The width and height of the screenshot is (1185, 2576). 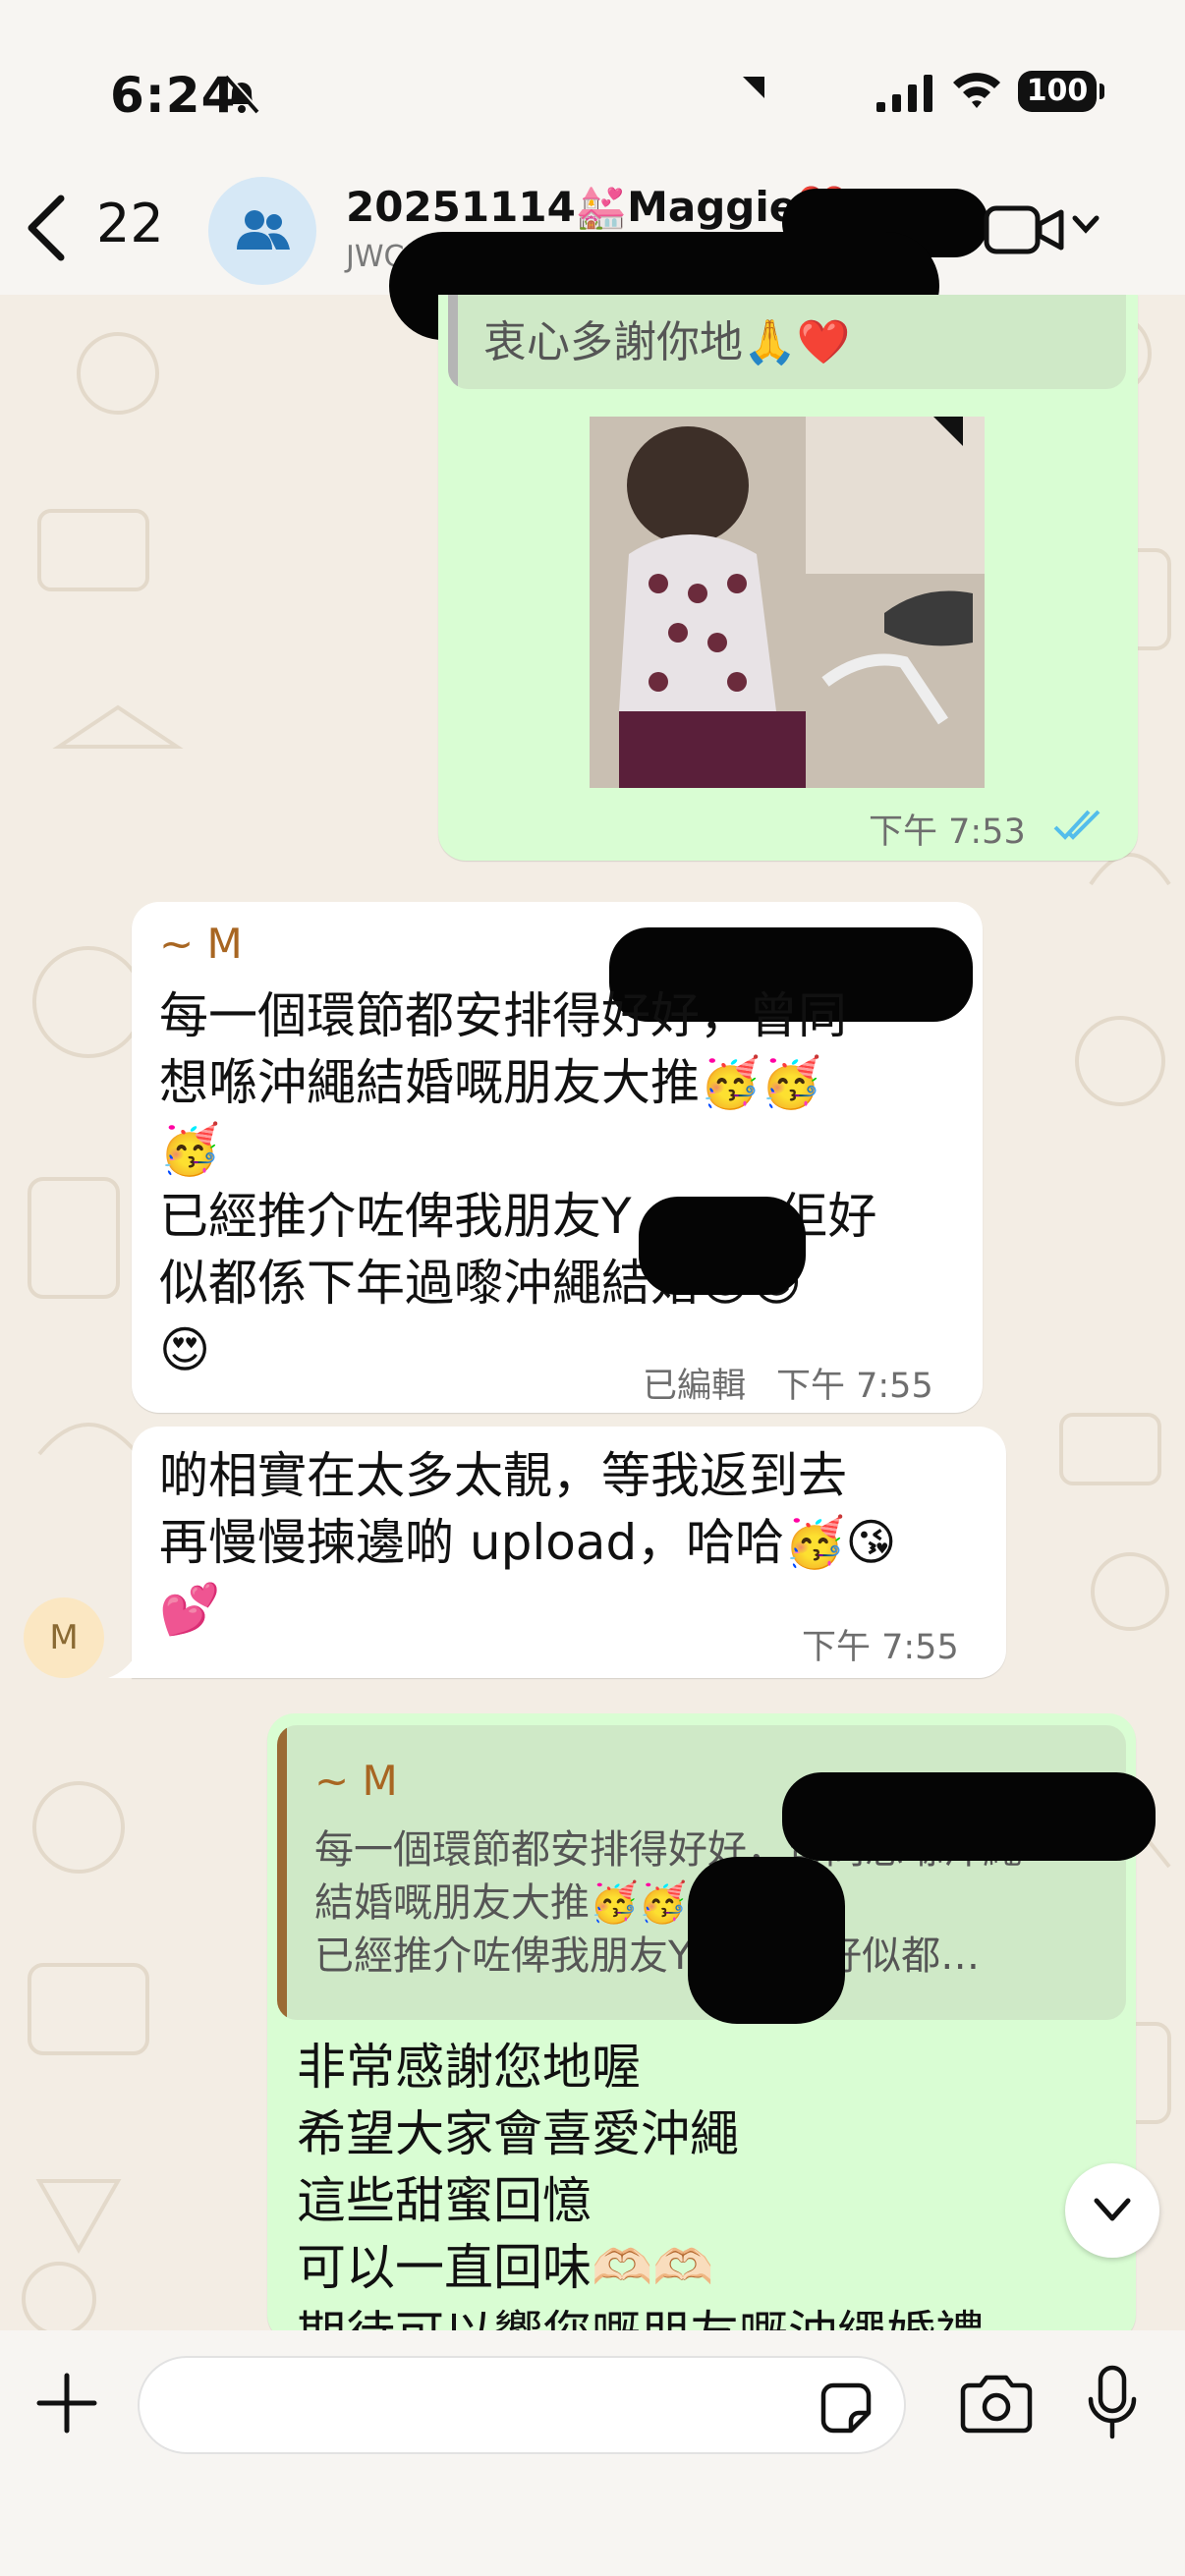 What do you see at coordinates (123, 1665) in the screenshot?
I see `bubble-tail` at bounding box center [123, 1665].